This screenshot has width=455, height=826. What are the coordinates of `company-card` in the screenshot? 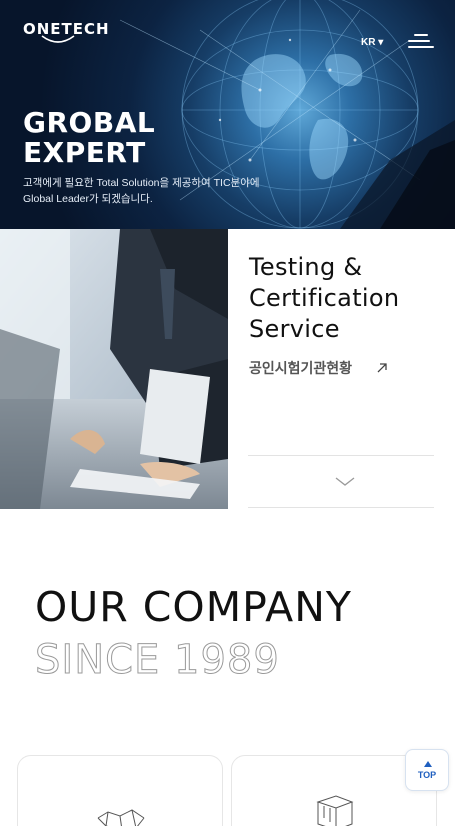 It's located at (120, 790).